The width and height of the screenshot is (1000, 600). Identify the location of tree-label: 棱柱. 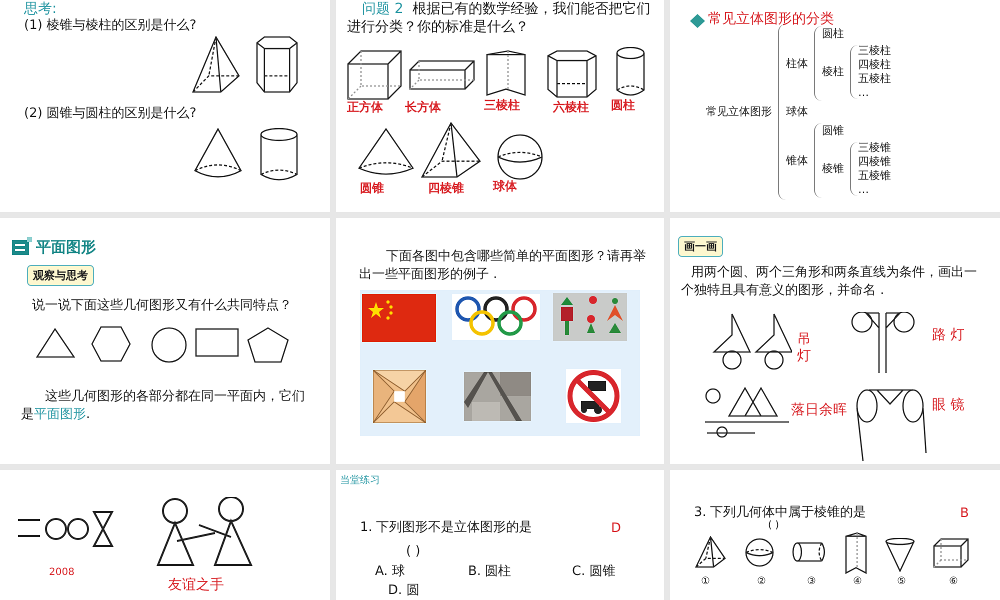
(833, 72).